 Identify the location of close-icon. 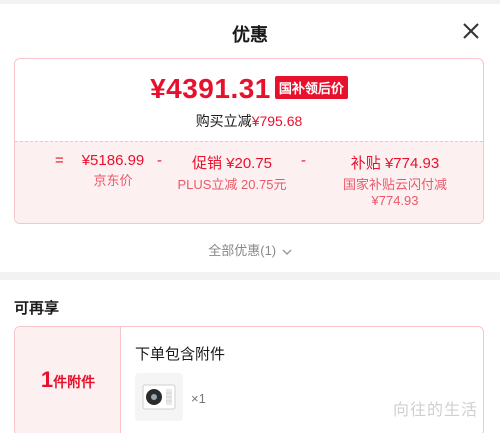
(471, 31).